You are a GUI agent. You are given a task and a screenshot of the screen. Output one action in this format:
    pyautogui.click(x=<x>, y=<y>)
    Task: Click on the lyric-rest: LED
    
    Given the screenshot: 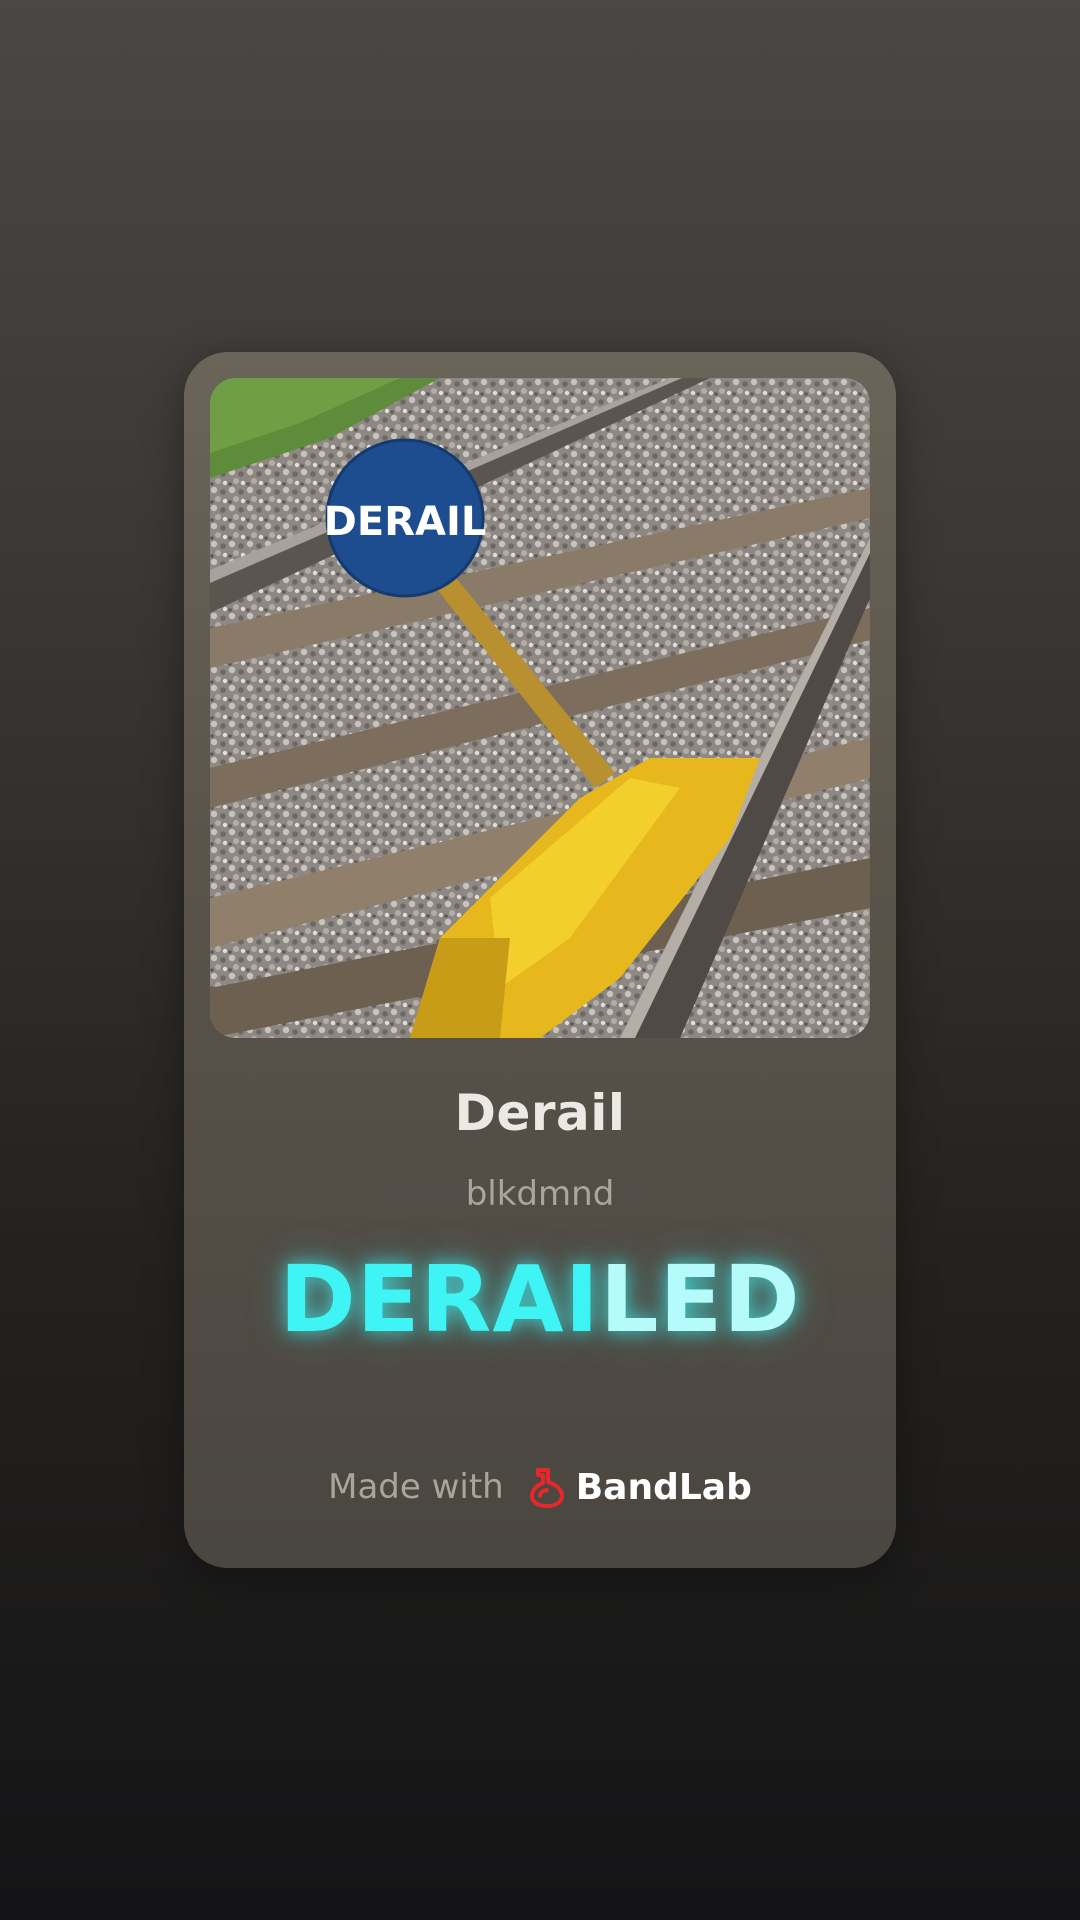 What is the action you would take?
    pyautogui.click(x=700, y=1299)
    